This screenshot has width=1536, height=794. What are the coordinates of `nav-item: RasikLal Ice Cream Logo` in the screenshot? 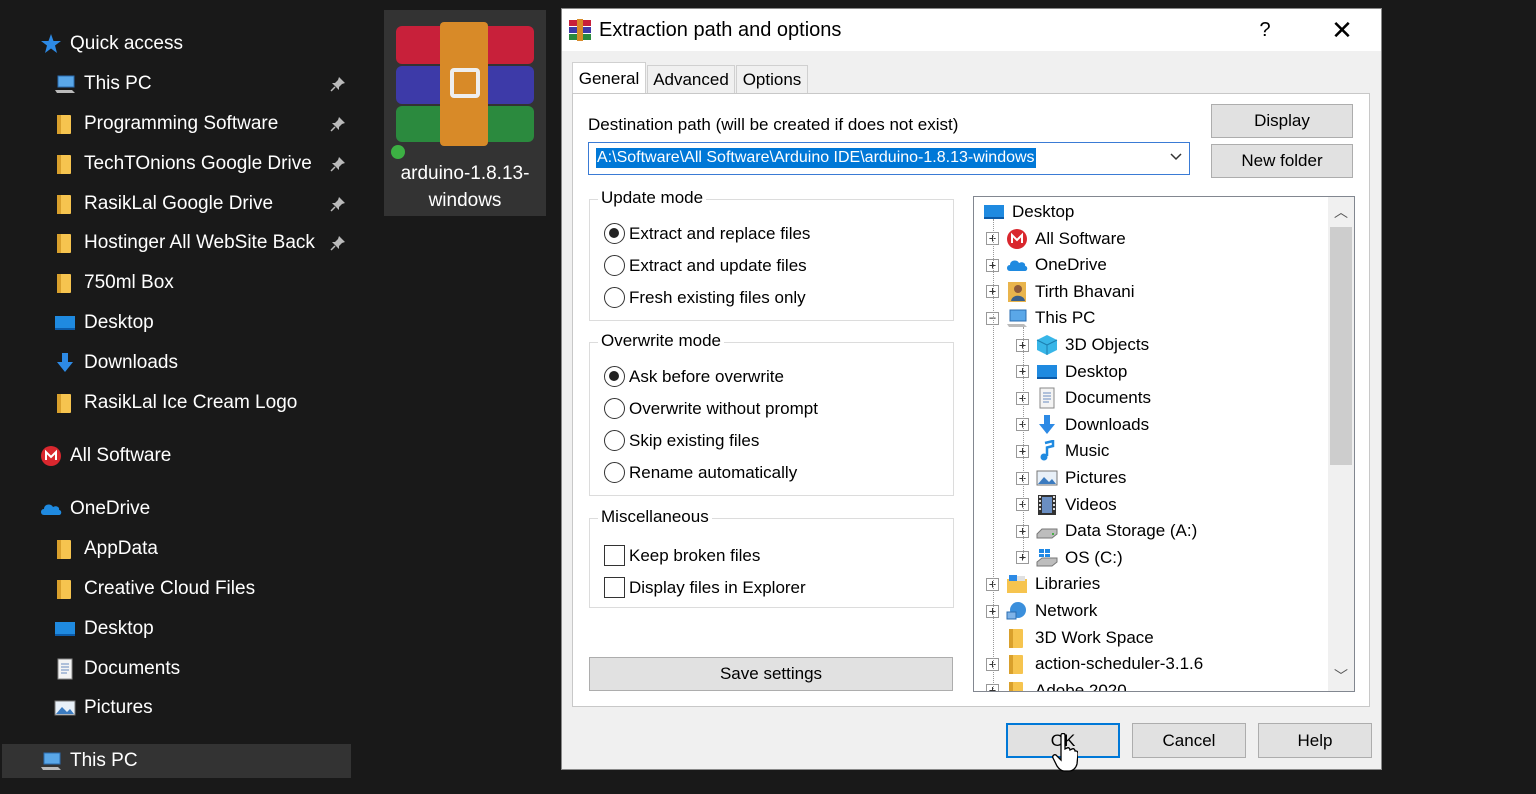 It's located at (202, 403).